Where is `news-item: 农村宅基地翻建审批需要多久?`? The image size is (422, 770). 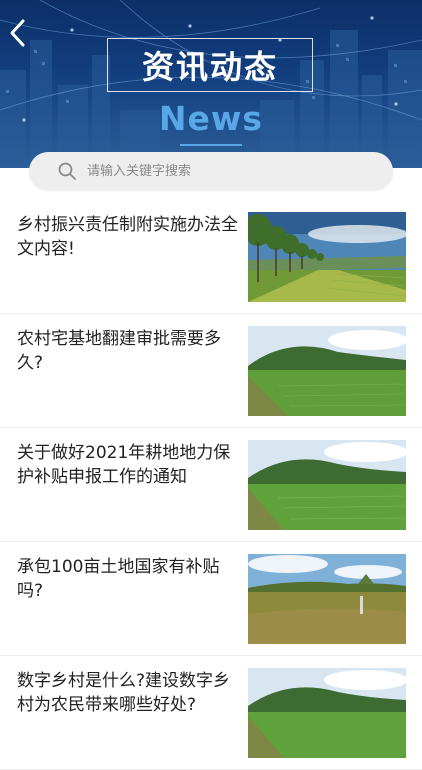 news-item: 农村宅基地翻建审批需要多久? is located at coordinates (211, 371).